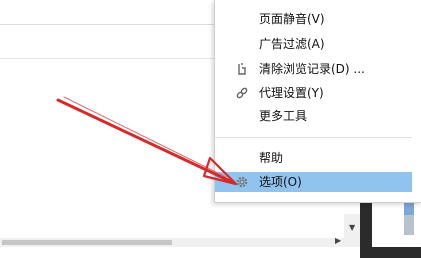 Image resolution: width=421 pixels, height=258 pixels. I want to click on menu-item-ad-filter: 广告过滤(A), so click(313, 44).